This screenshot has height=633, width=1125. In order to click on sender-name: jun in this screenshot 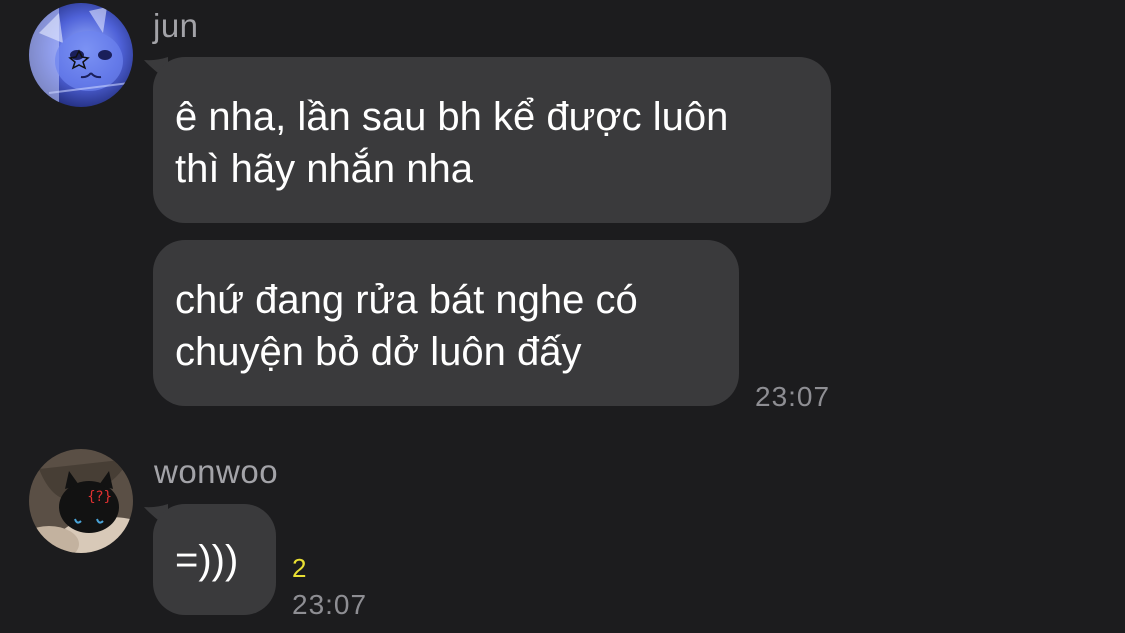, I will do `click(176, 25)`.